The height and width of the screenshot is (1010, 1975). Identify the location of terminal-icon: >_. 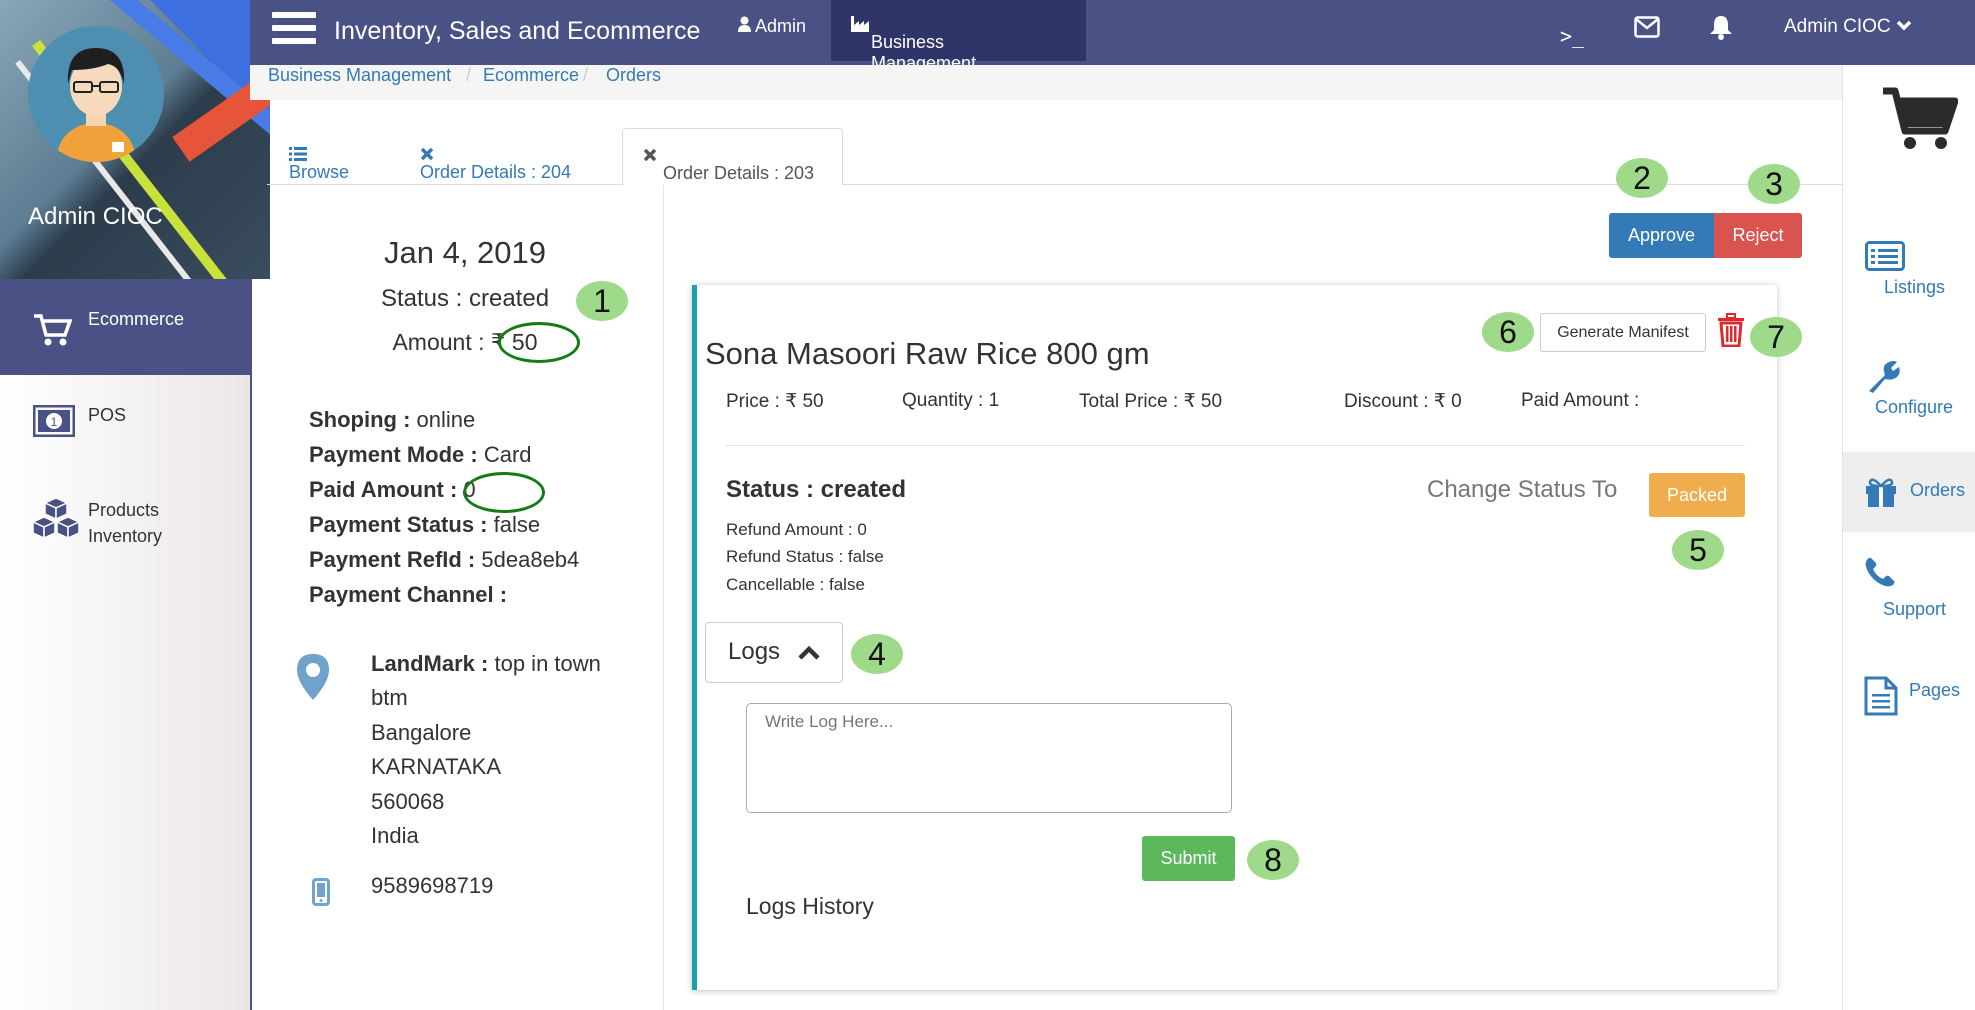
(1572, 36).